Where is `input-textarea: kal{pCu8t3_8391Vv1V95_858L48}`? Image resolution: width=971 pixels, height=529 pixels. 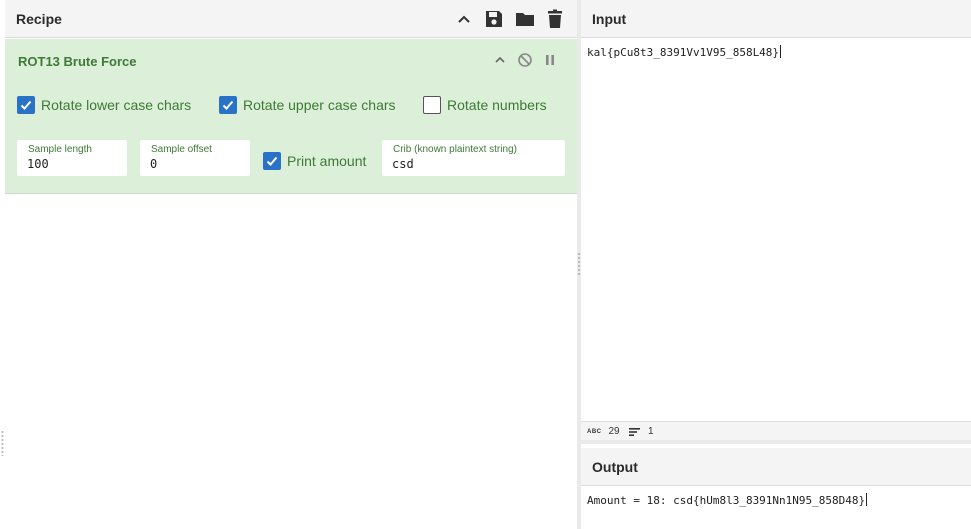
input-textarea: kal{pCu8t3_8391Vv1V95_858L48} is located at coordinates (684, 52).